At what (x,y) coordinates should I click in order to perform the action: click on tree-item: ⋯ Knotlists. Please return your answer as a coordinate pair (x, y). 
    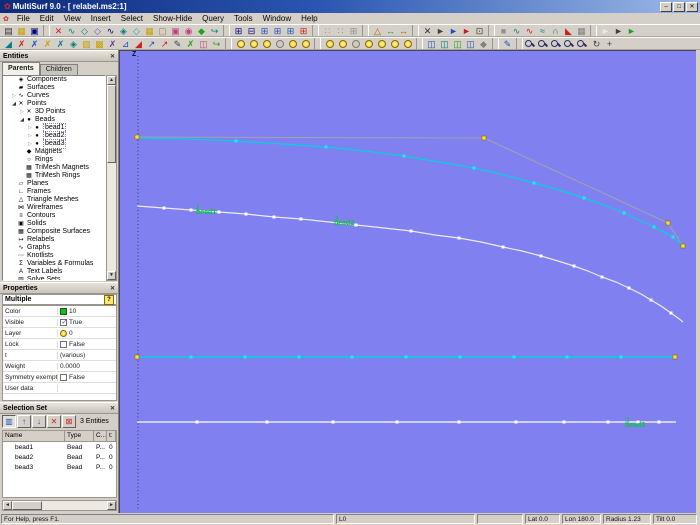
    Looking at the image, I should click on (54, 256).